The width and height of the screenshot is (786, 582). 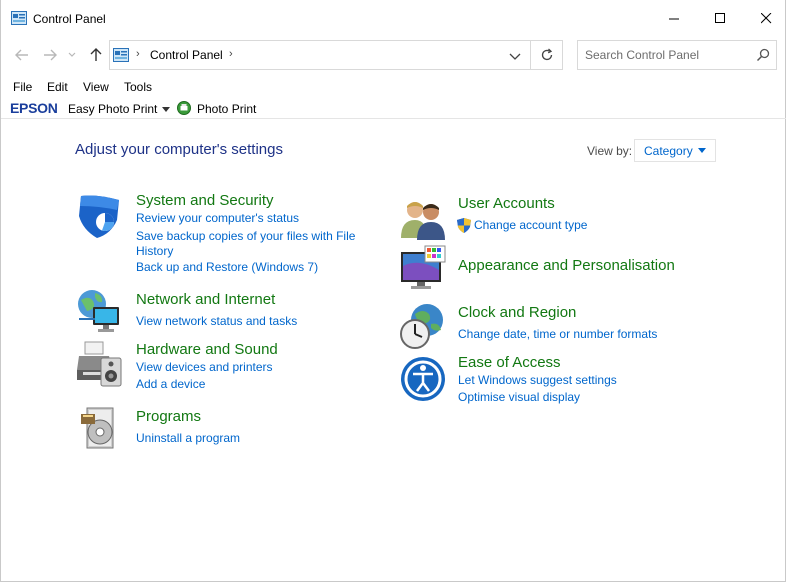 I want to click on window-title: Control Panel, so click(x=69, y=19).